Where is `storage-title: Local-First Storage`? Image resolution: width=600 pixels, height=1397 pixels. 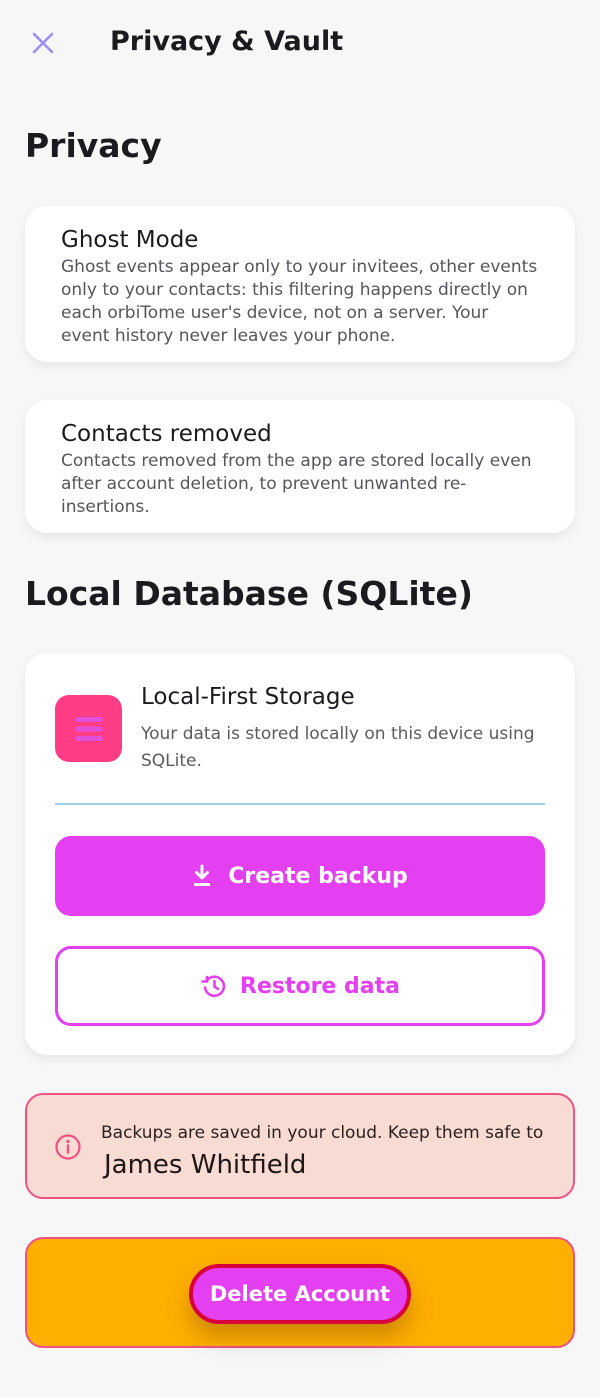 storage-title: Local-First Storage is located at coordinates (248, 697).